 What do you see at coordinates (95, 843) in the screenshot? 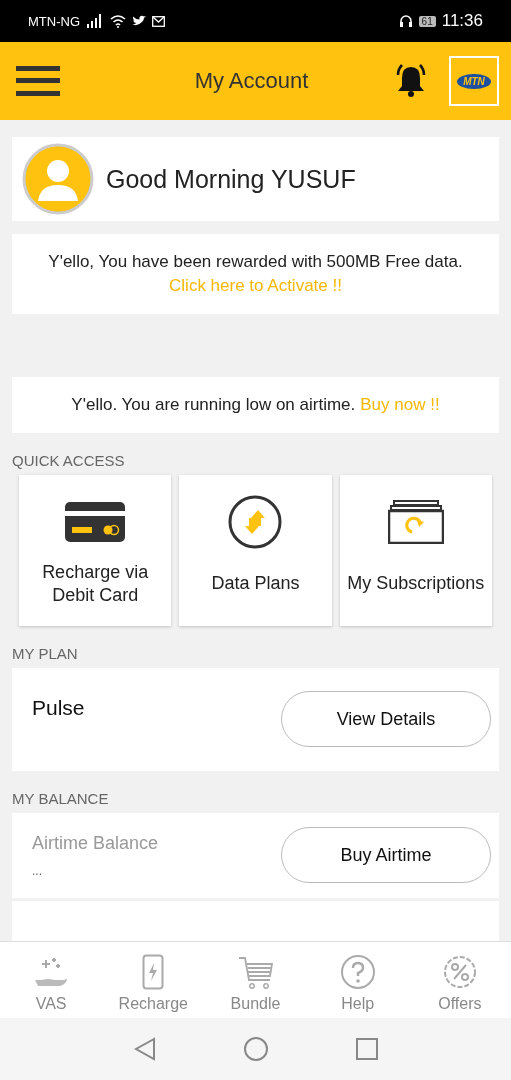
I see `balance-label: Airtime Balance` at bounding box center [95, 843].